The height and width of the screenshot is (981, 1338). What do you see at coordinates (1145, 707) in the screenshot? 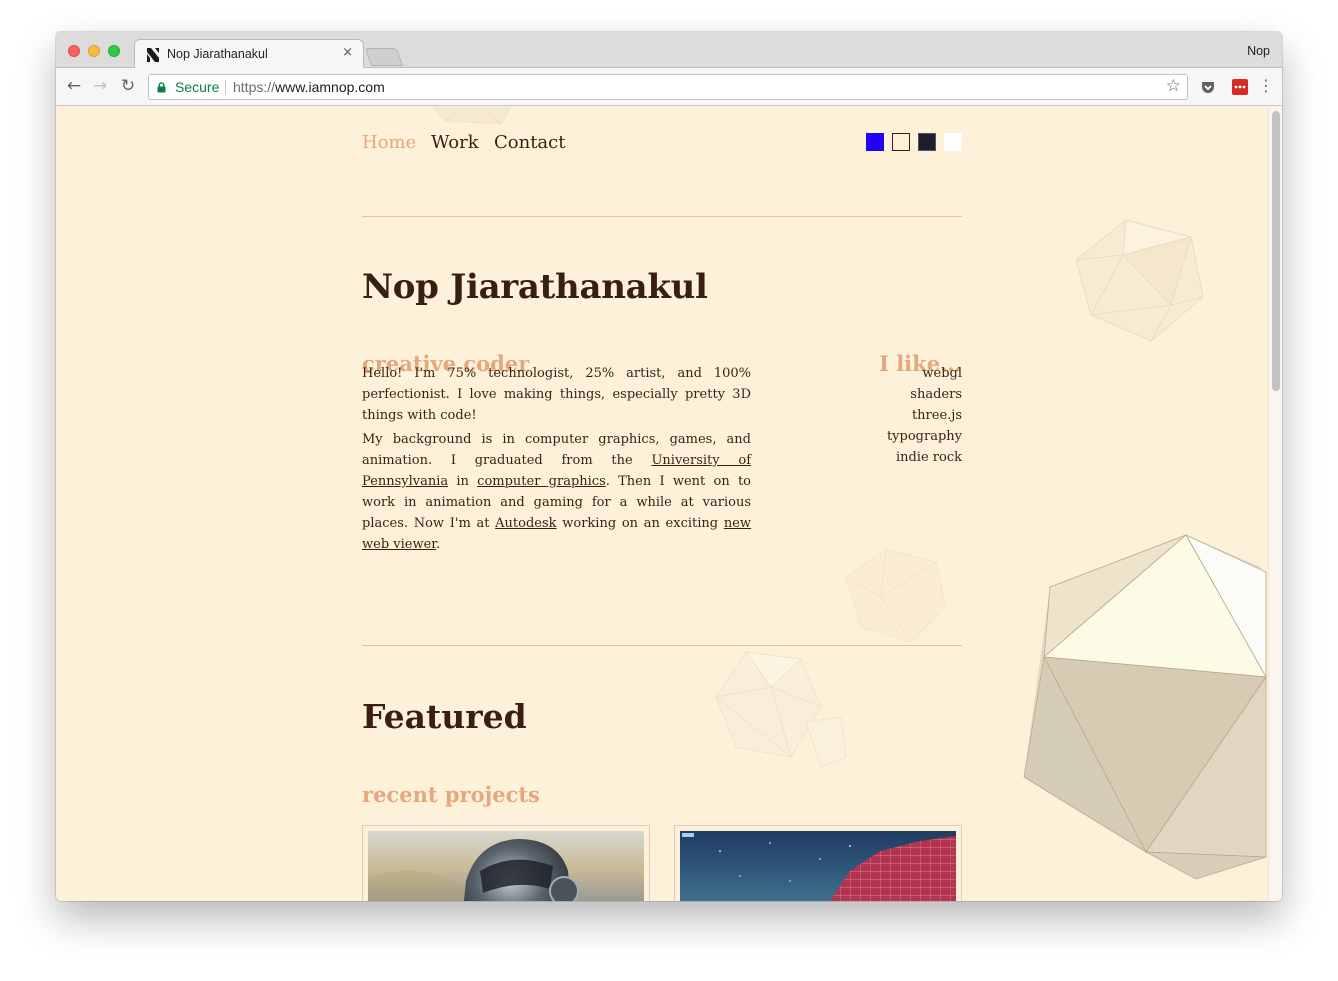
I see `foreground-icosahedron` at bounding box center [1145, 707].